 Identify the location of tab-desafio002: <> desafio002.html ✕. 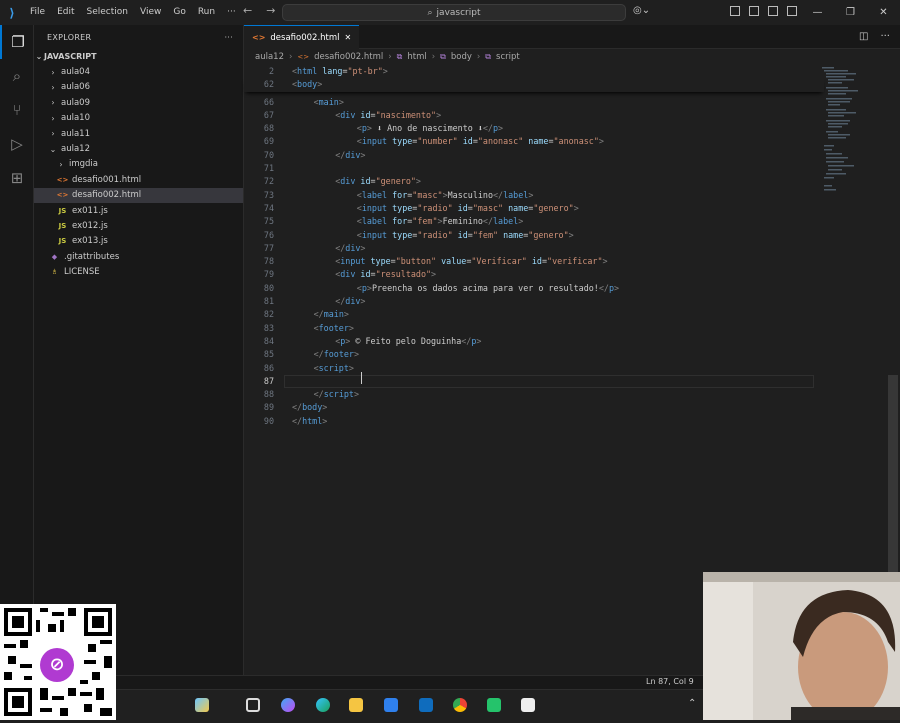
(302, 37).